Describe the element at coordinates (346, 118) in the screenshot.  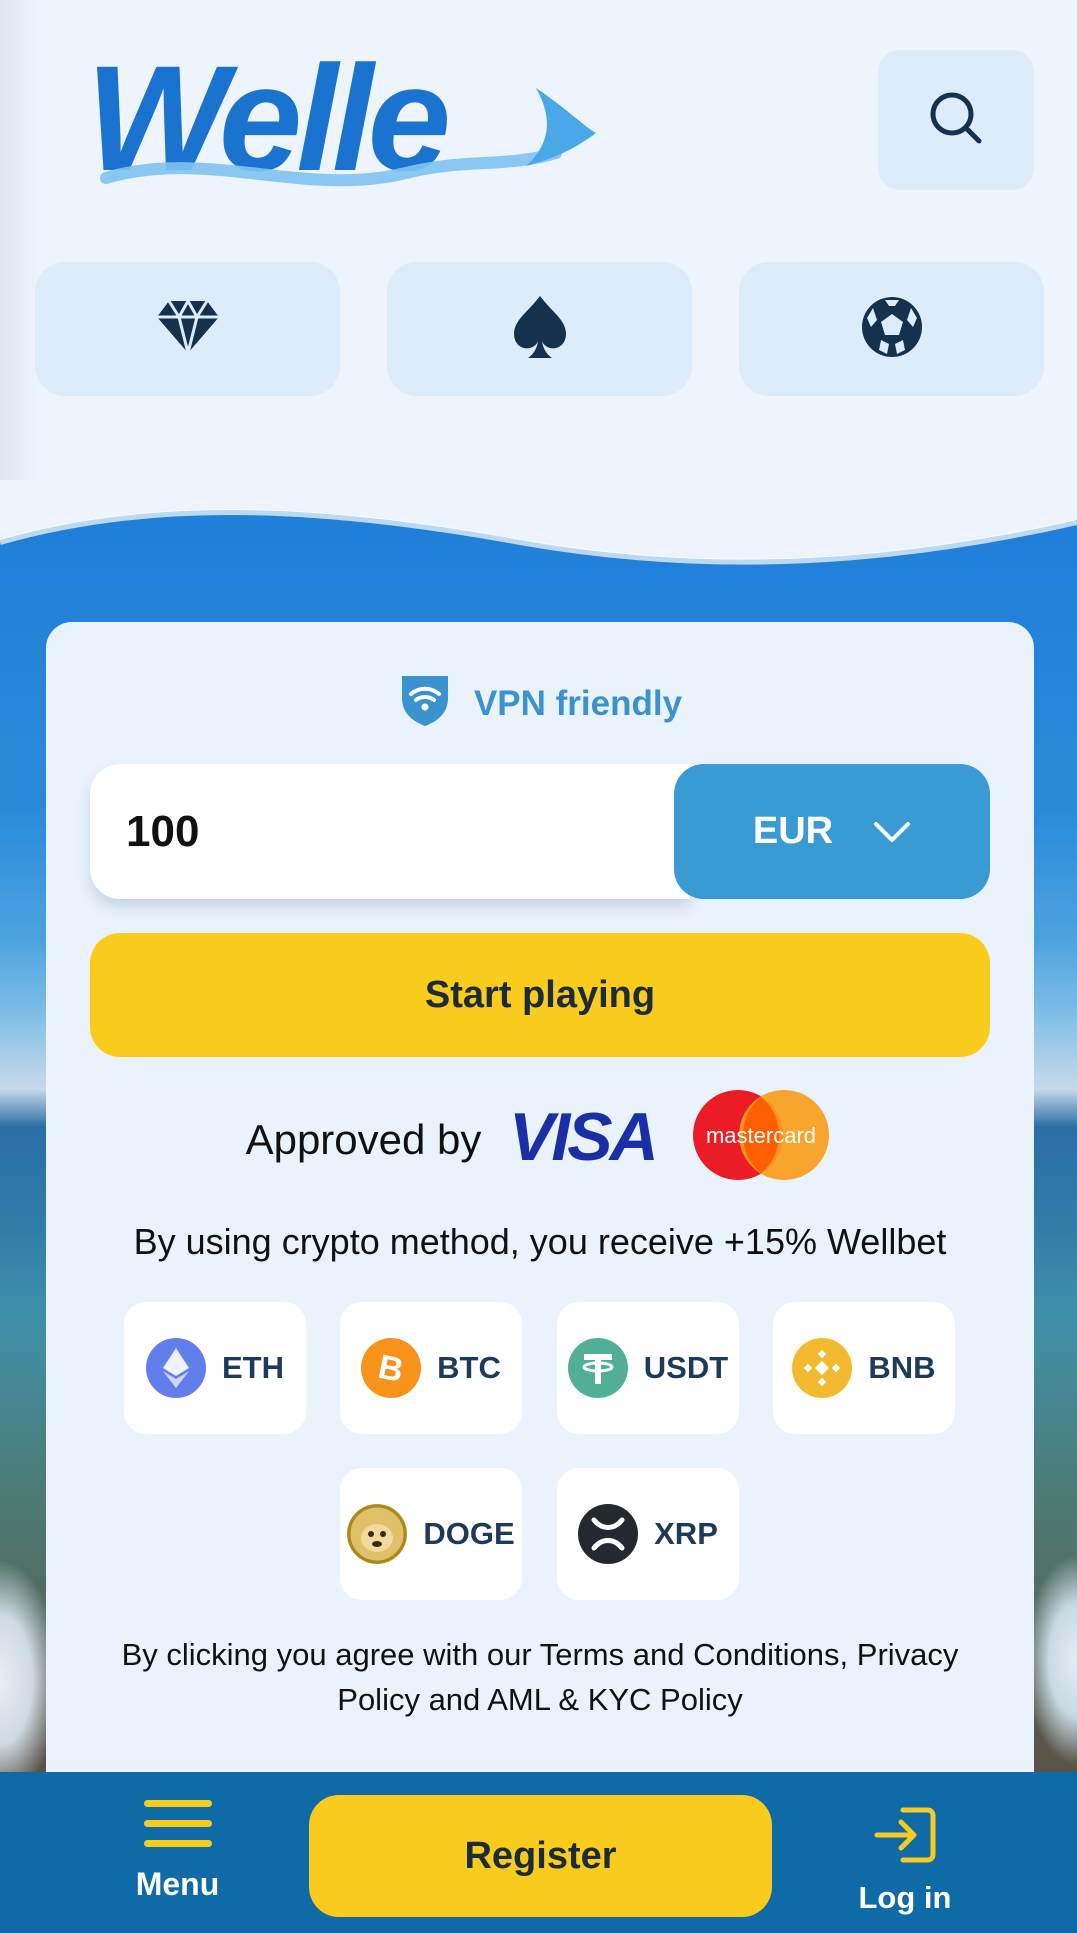
I see `brand-logo: Welle` at that location.